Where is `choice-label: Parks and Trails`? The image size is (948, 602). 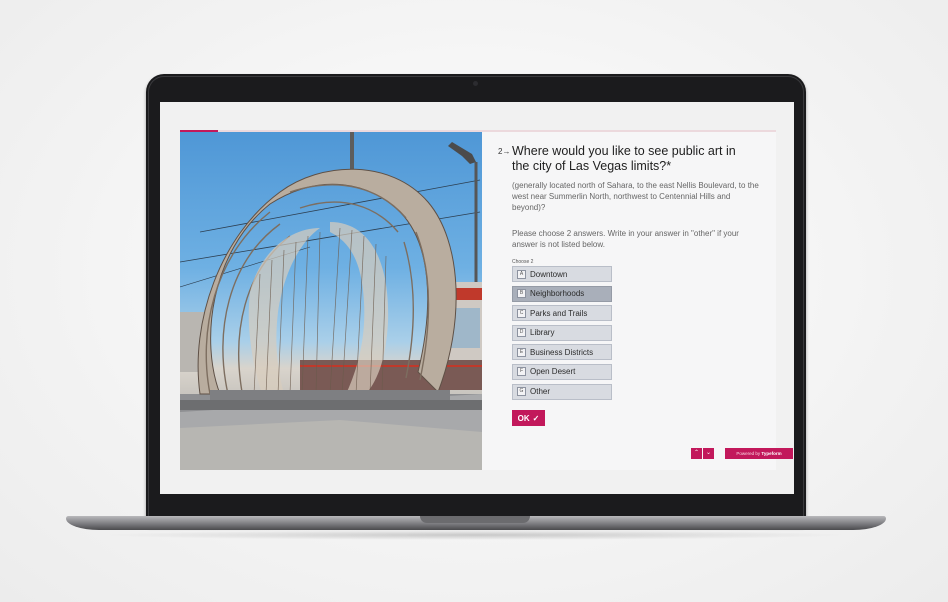 choice-label: Parks and Trails is located at coordinates (559, 313).